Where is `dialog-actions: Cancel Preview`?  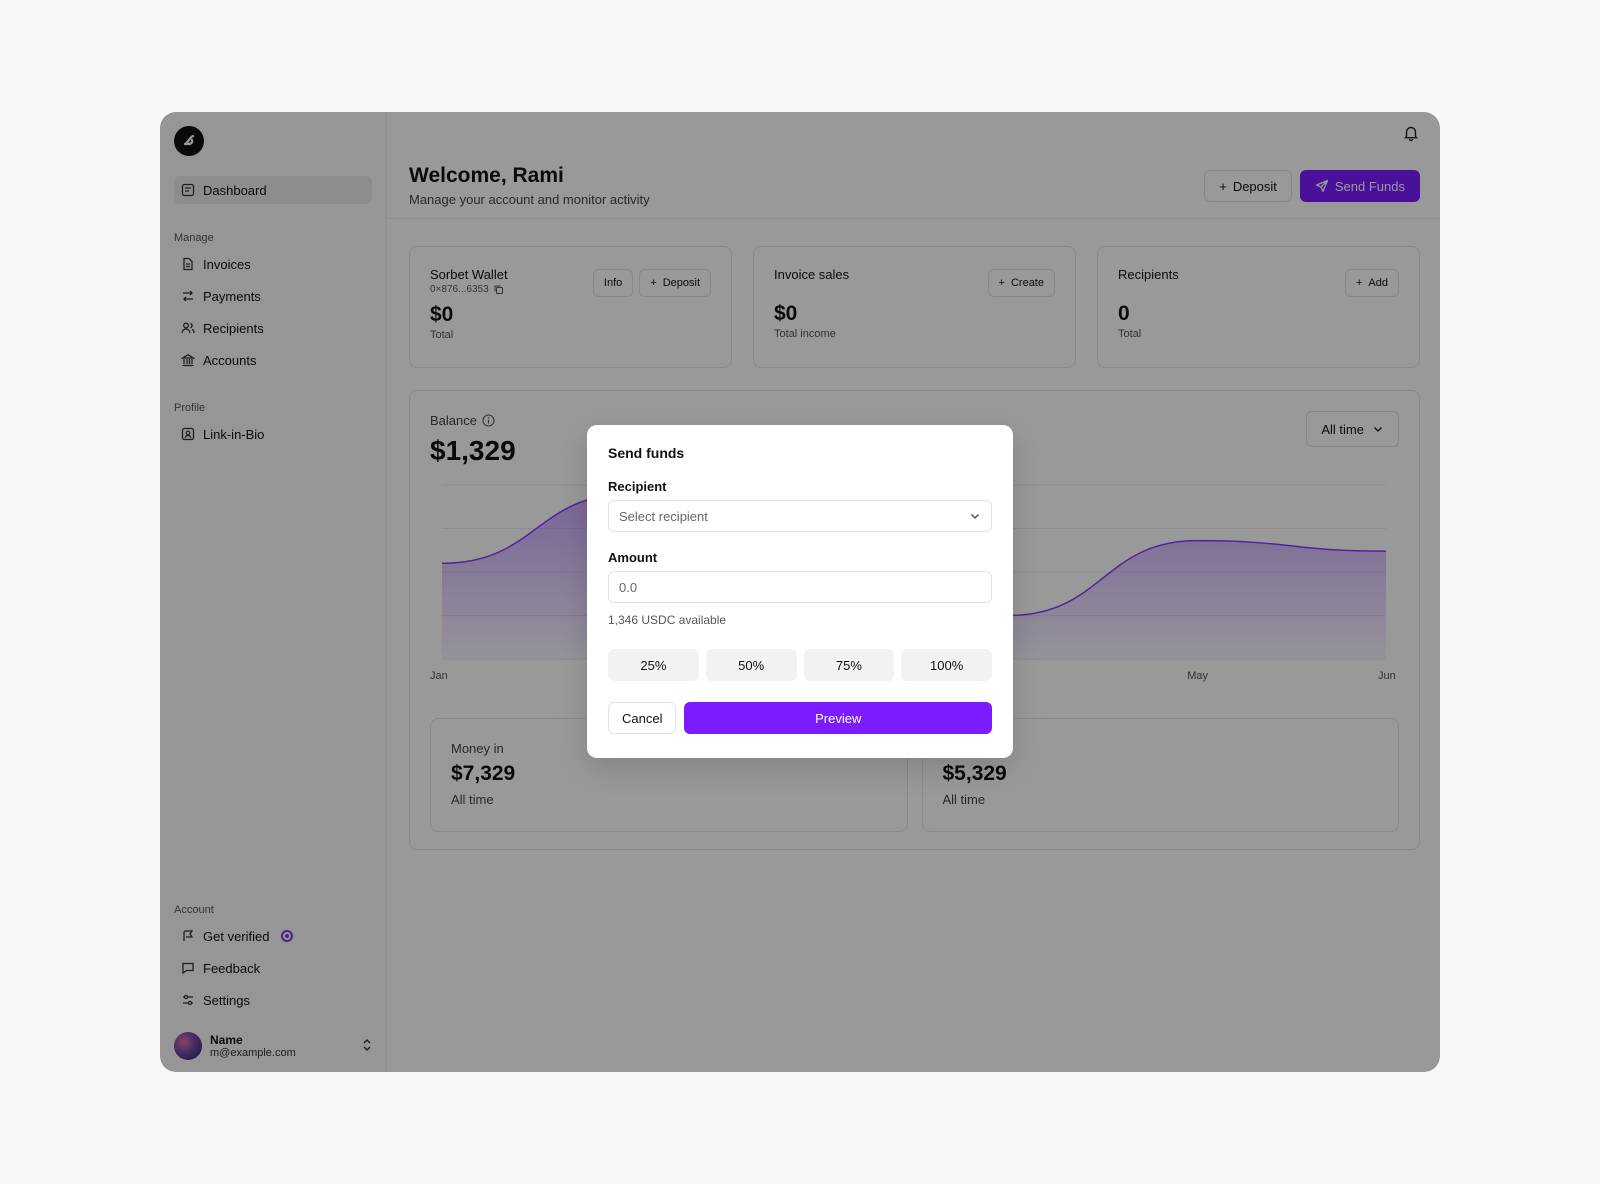
dialog-actions: Cancel Preview is located at coordinates (800, 718).